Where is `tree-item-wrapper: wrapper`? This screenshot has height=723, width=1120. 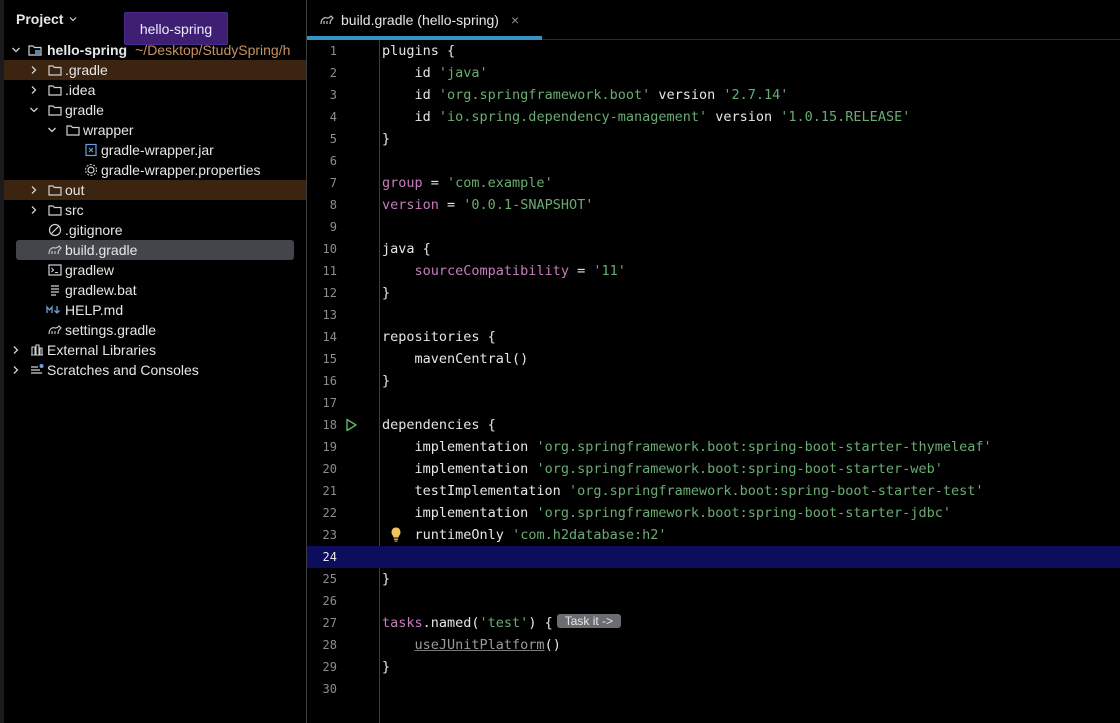 tree-item-wrapper: wrapper is located at coordinates (155, 130).